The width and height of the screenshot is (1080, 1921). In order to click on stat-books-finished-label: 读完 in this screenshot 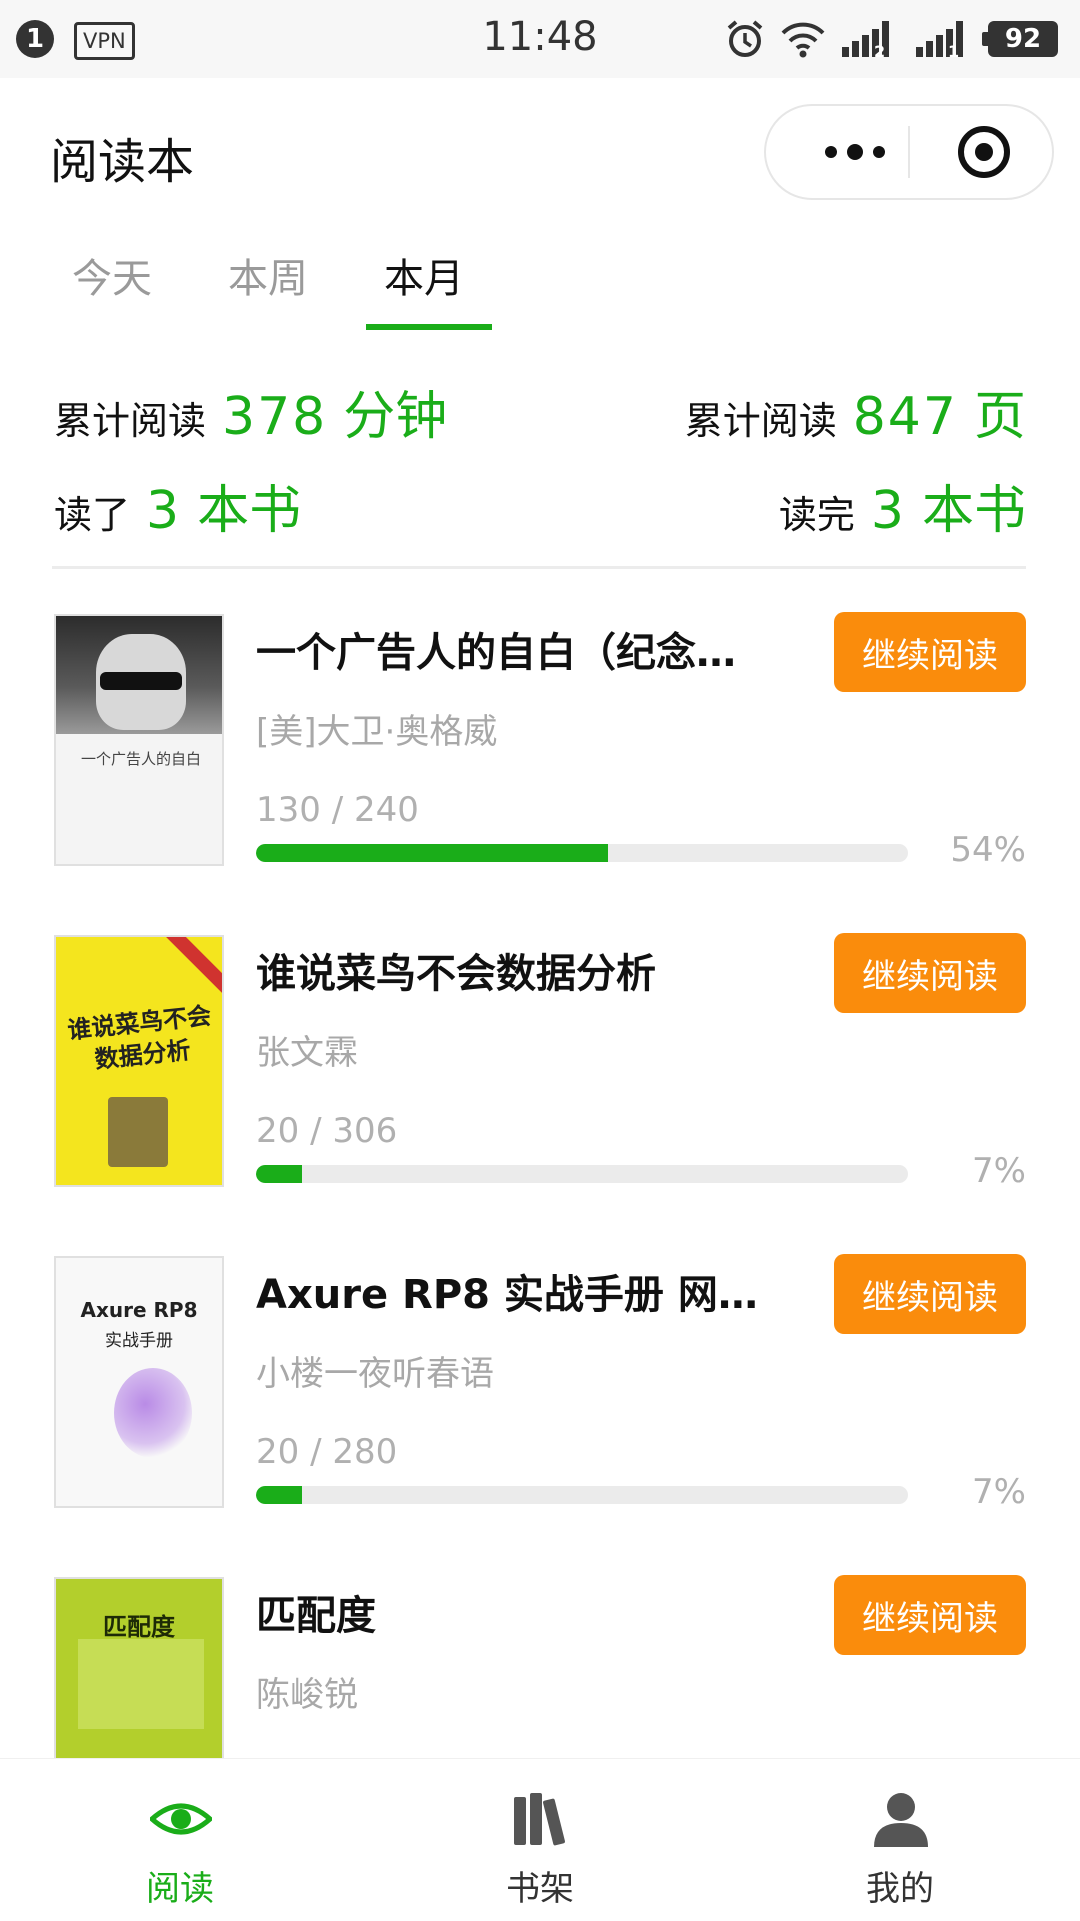, I will do `click(816, 515)`.